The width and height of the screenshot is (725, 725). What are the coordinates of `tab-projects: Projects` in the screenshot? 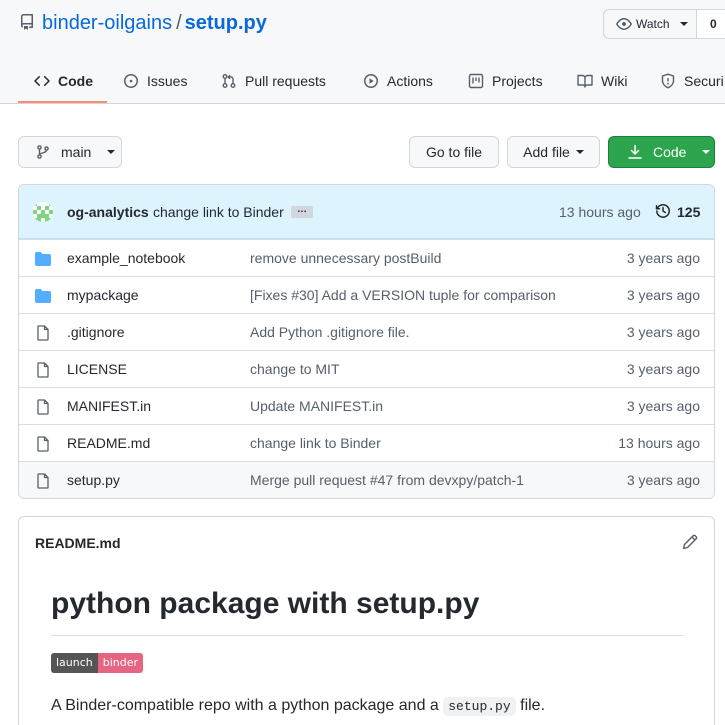 It's located at (505, 81).